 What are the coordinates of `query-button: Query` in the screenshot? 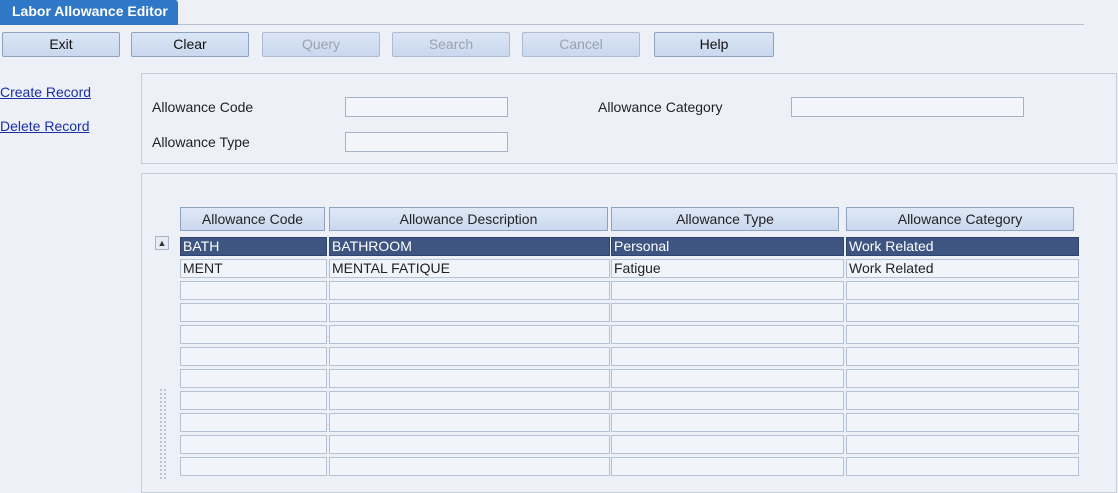 It's located at (321, 44).